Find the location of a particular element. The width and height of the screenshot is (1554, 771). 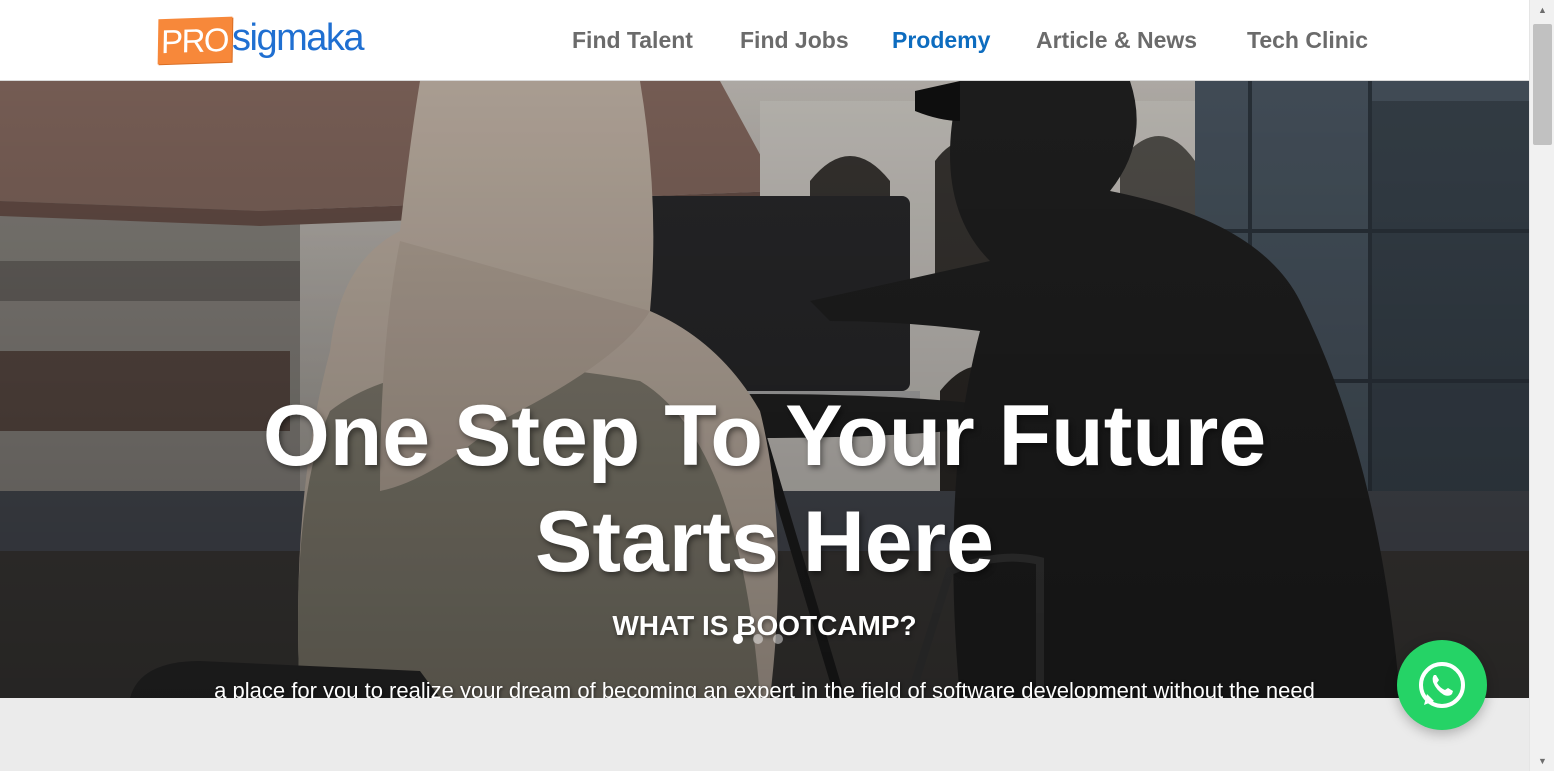

page-scrollbar: ▲ ▼ is located at coordinates (1541, 385).